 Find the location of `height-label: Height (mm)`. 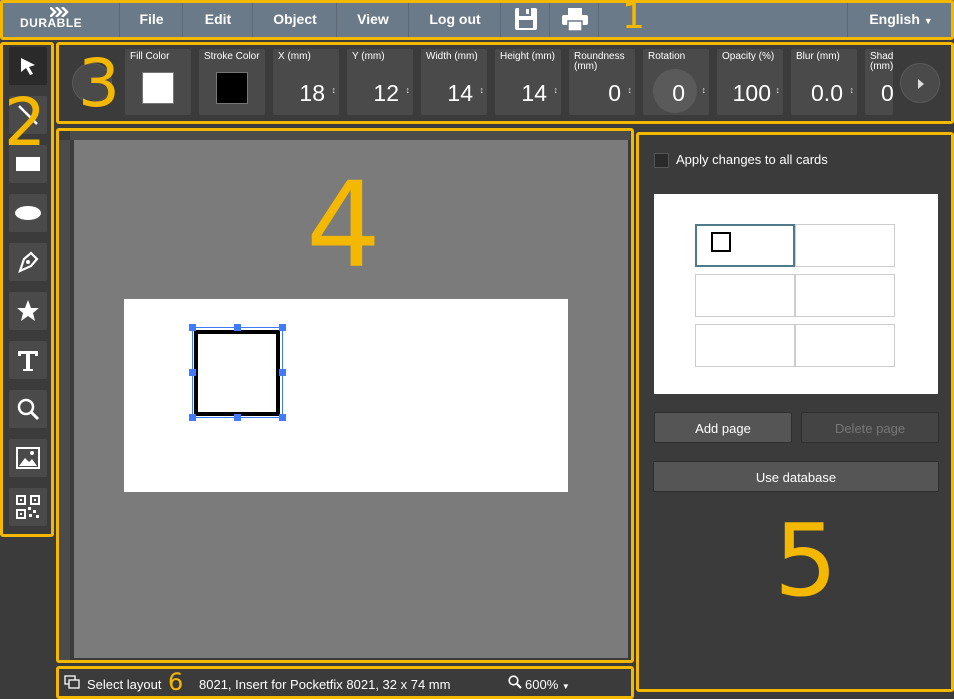

height-label: Height (mm) is located at coordinates (528, 56).